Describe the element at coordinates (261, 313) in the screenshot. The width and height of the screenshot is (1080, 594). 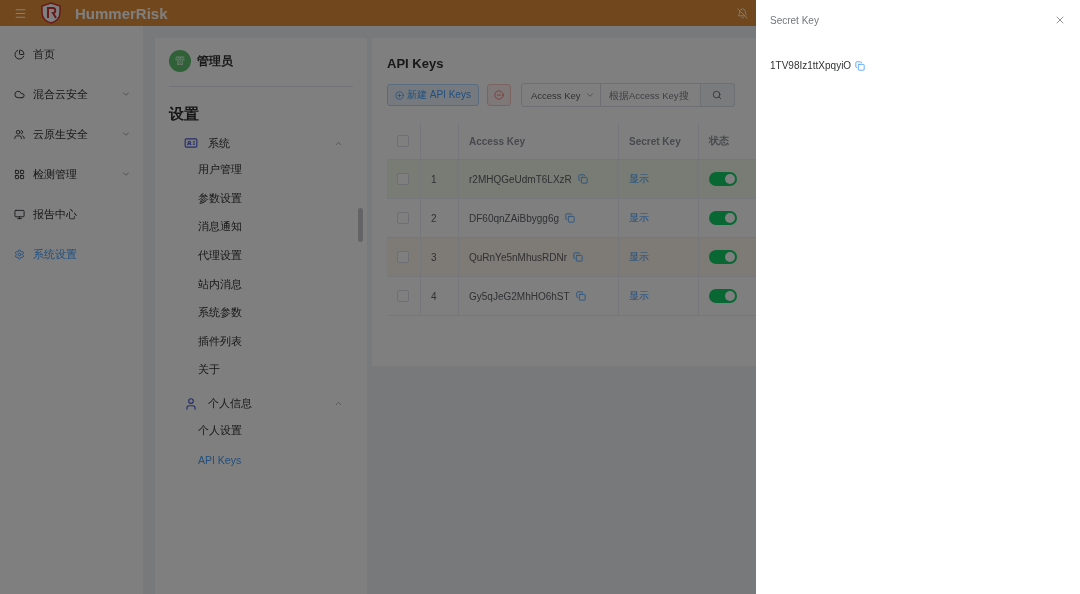
I see `menu-item: 系统参数` at that location.